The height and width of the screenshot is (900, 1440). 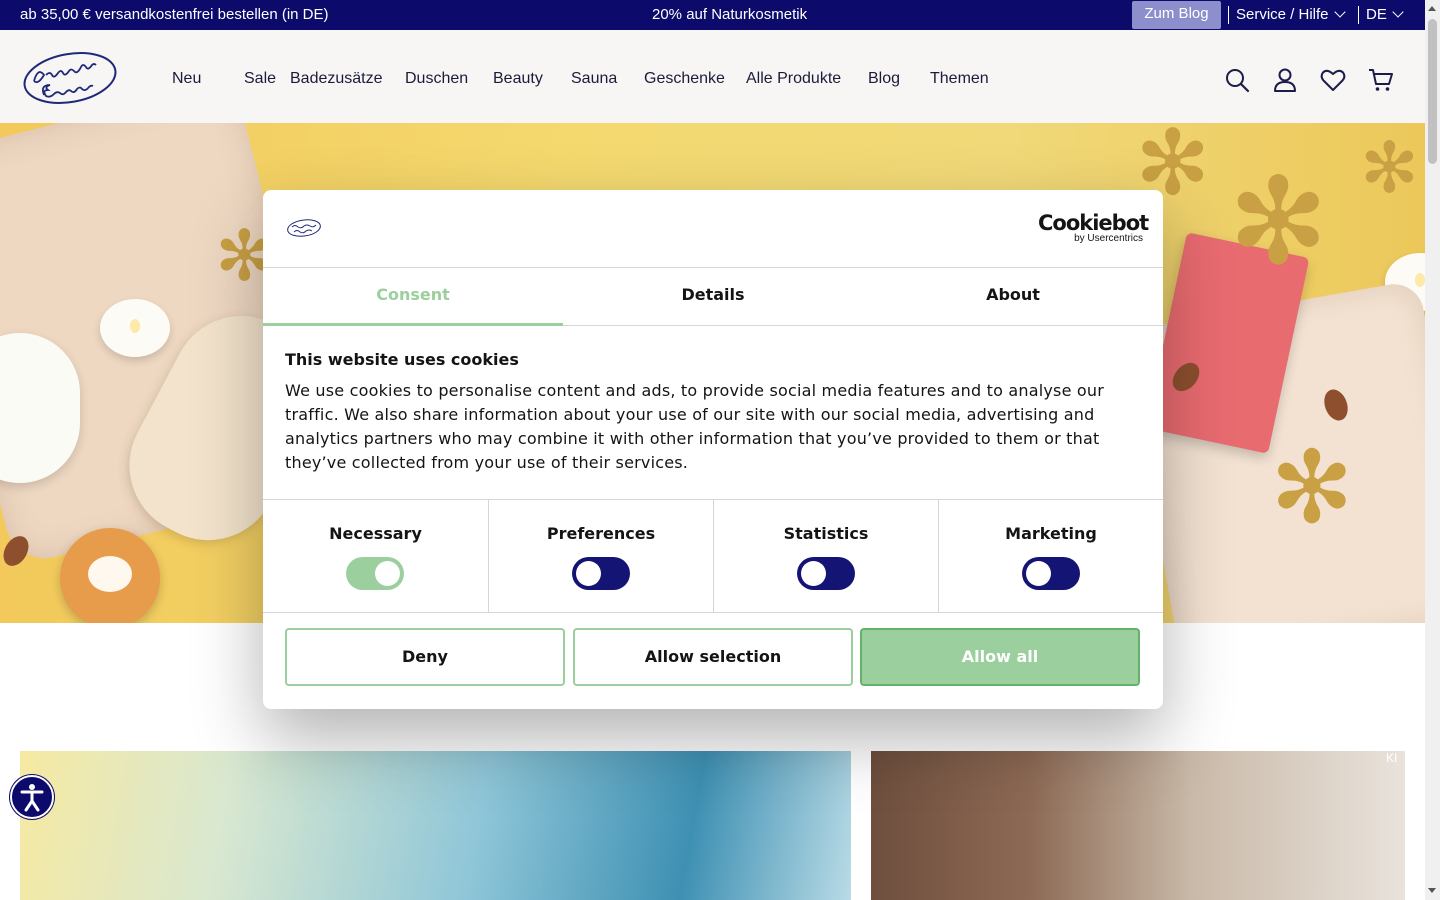 What do you see at coordinates (413, 297) in the screenshot?
I see `tab-consent: Consent` at bounding box center [413, 297].